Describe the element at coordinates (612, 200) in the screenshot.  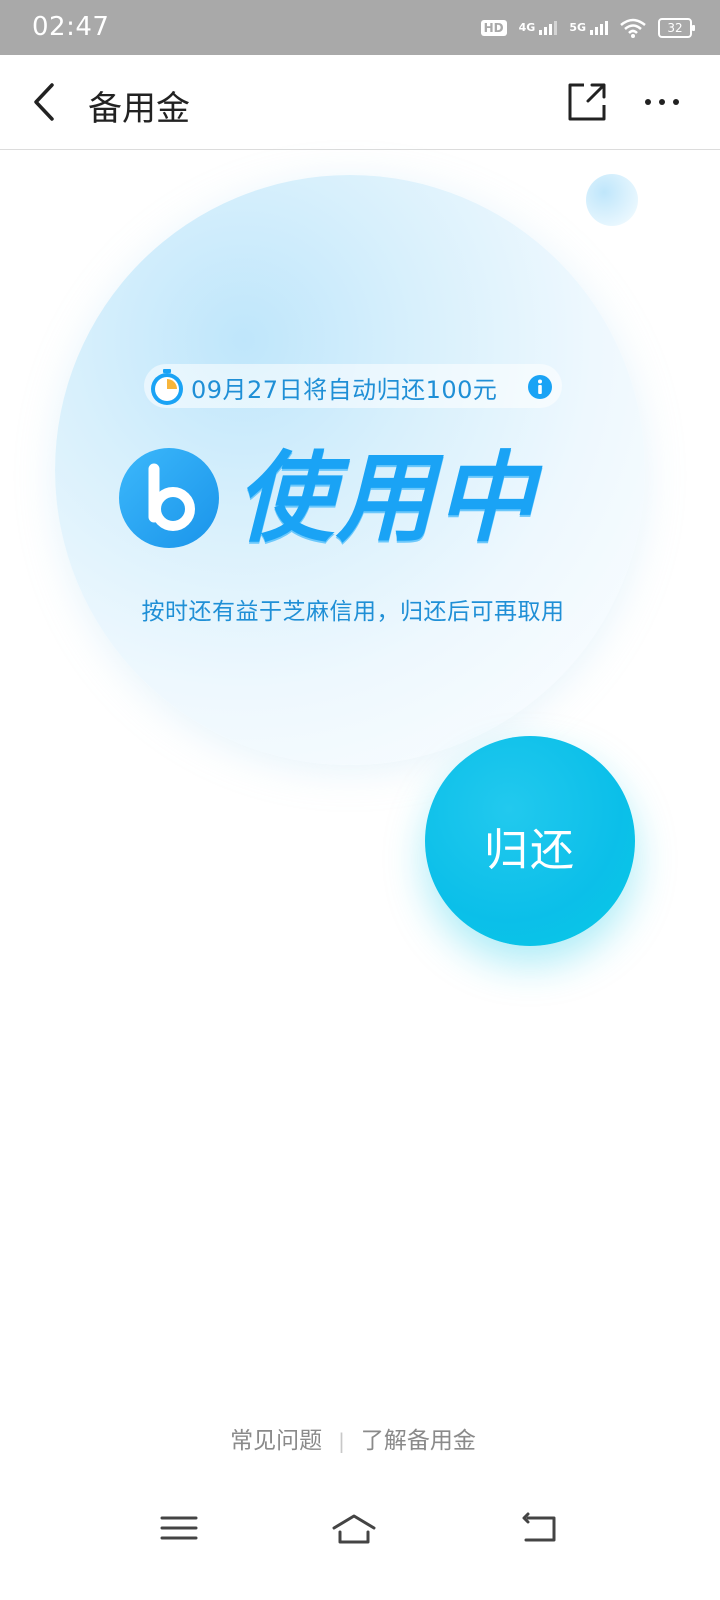
I see `decorative-bubble` at that location.